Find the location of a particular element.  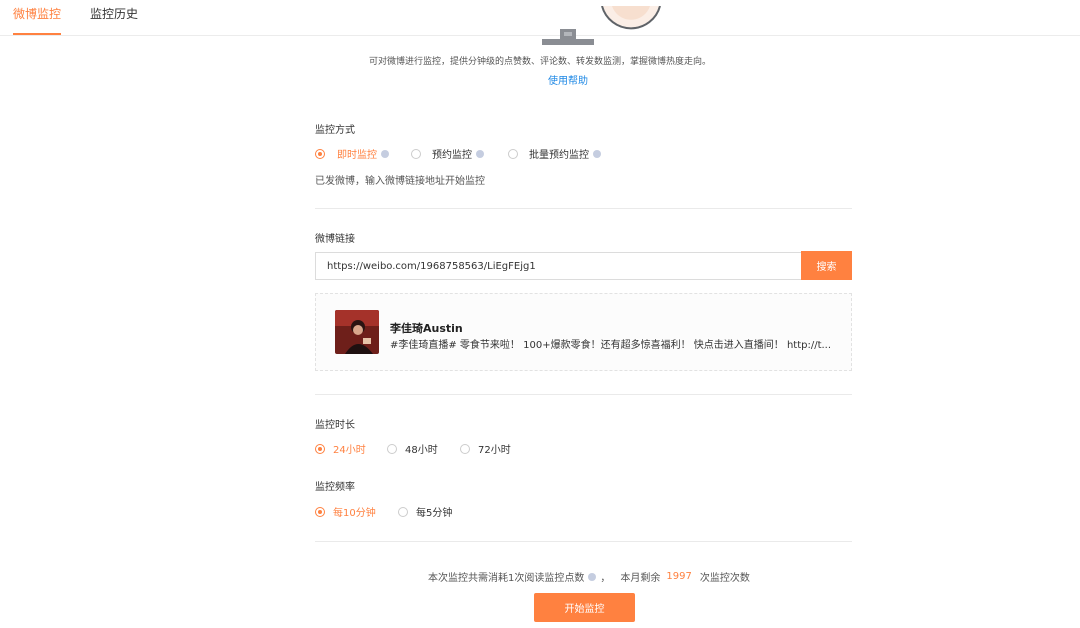

radio-label: 24小时 is located at coordinates (349, 450).